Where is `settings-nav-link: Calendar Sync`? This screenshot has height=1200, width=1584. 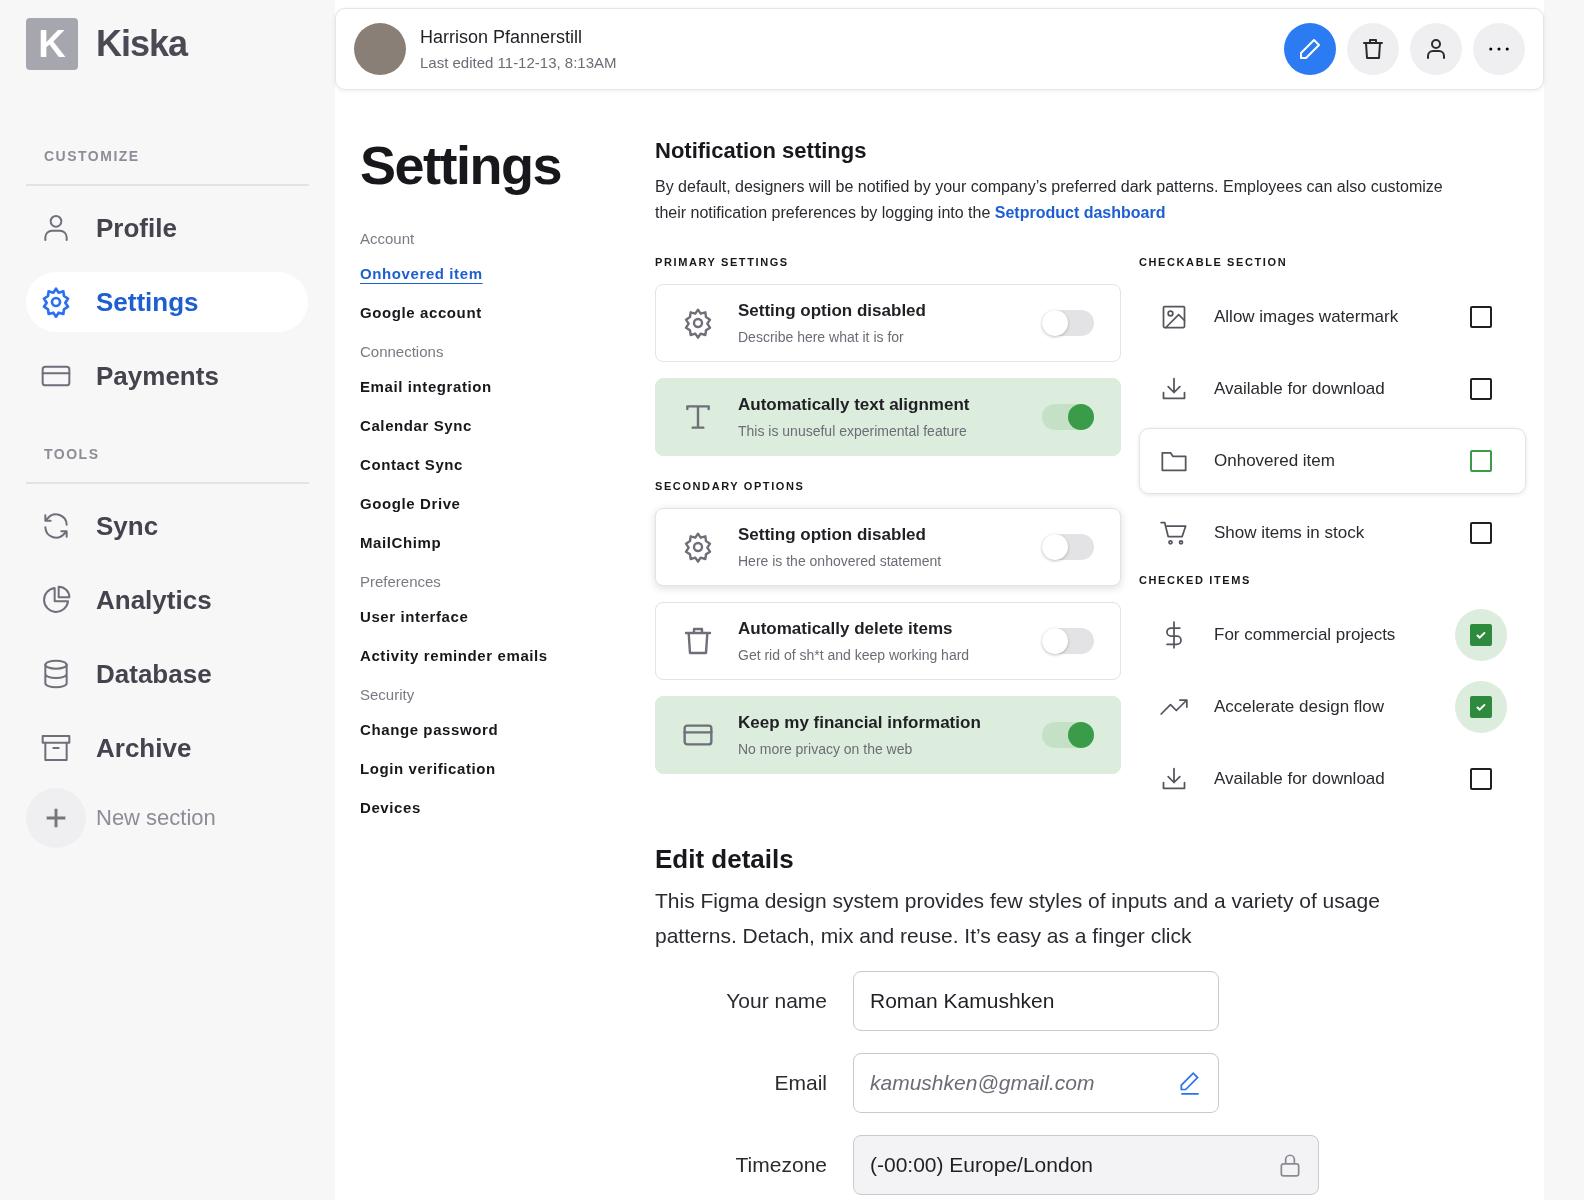 settings-nav-link: Calendar Sync is located at coordinates (416, 425).